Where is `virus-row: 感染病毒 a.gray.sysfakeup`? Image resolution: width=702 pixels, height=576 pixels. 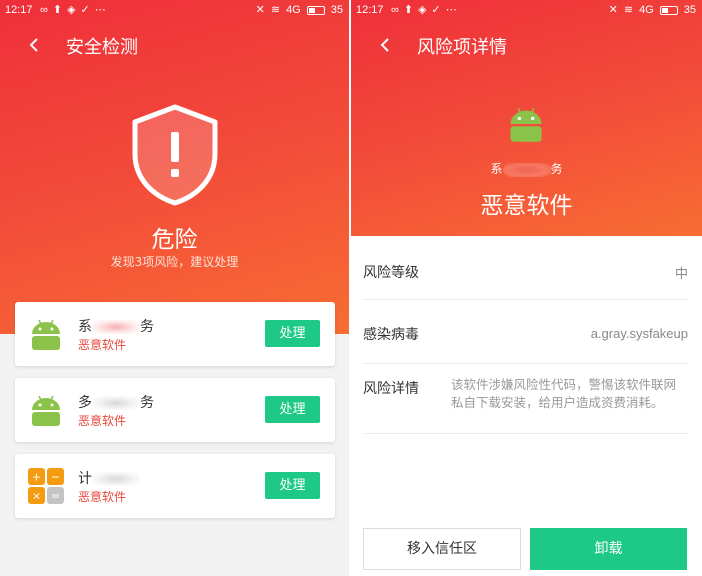
virus-row: 感染病毒 a.gray.sysfakeup is located at coordinates (525, 332).